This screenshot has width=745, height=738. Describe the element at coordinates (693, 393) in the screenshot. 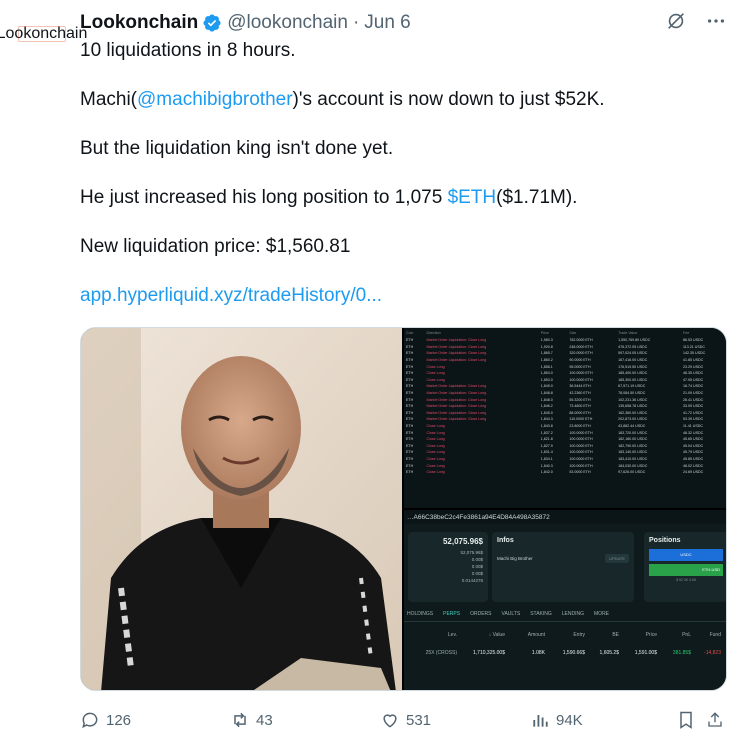

I see `table-cell: 21.09 USDC` at that location.